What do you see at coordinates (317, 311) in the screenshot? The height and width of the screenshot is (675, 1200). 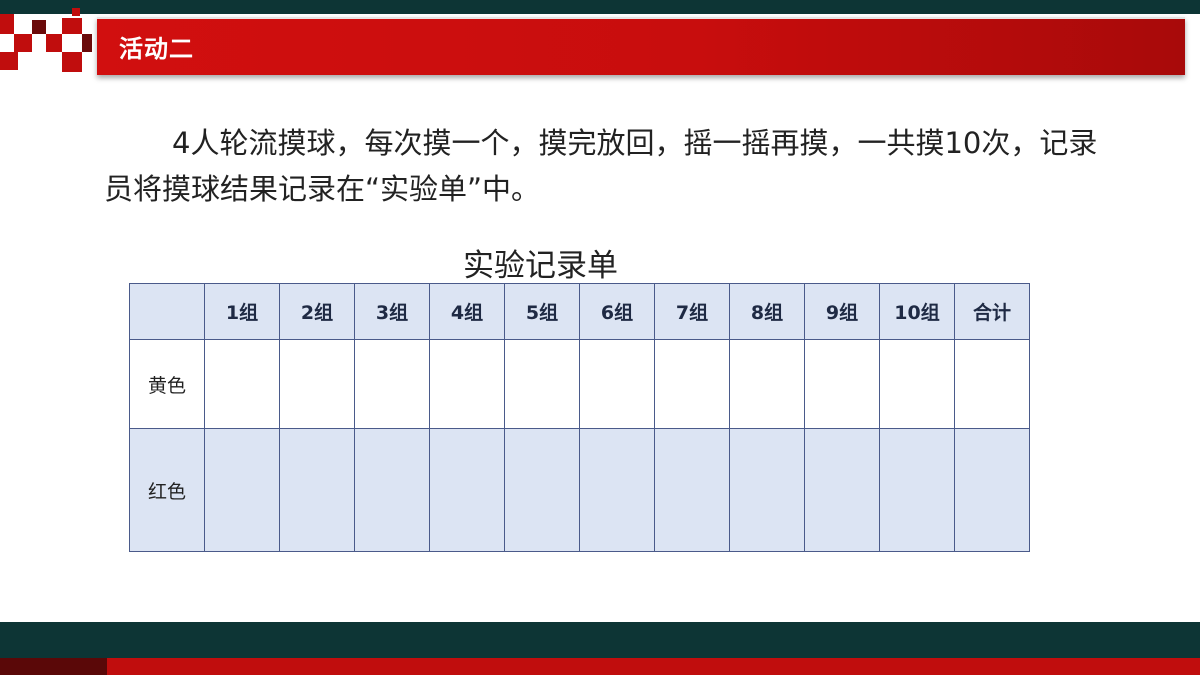 I see `column-header: 2组` at bounding box center [317, 311].